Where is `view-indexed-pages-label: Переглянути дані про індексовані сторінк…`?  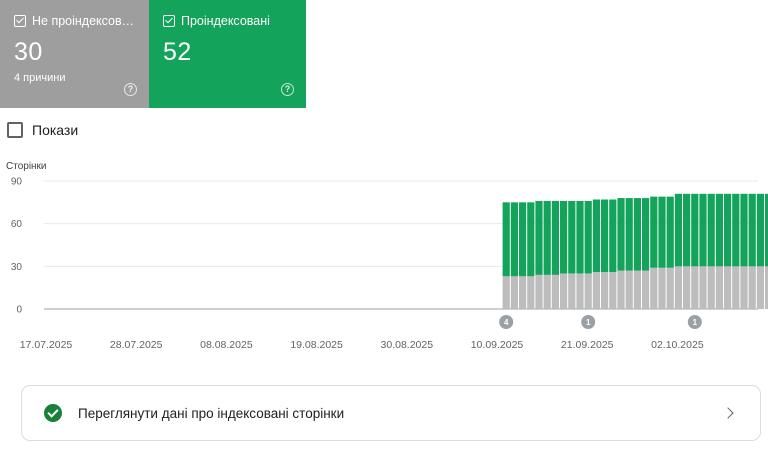
view-indexed-pages-label: Переглянути дані про індексовані сторінк… is located at coordinates (211, 413).